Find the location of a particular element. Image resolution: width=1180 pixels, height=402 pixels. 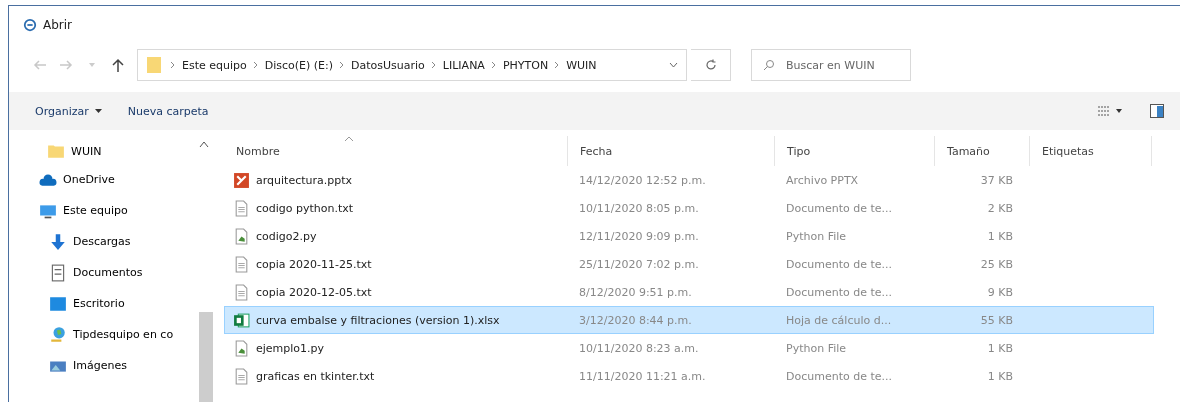

file-name: ejemplo1.py is located at coordinates (290, 348).